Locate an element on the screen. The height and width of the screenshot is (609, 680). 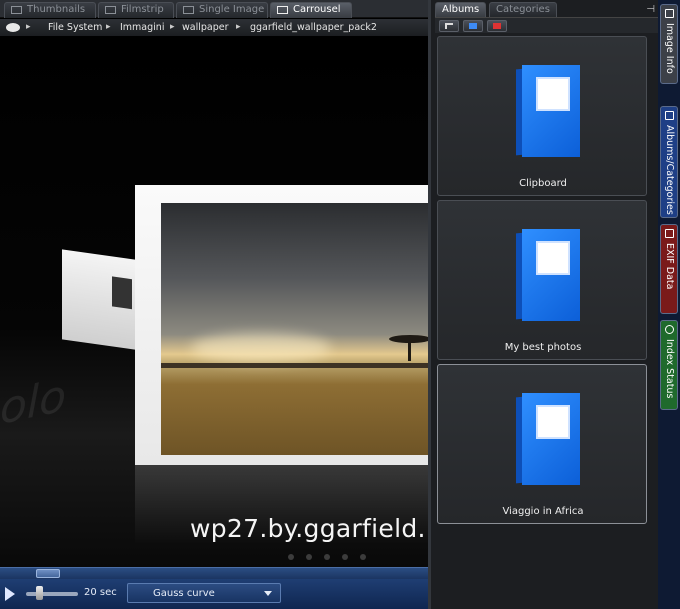
tab-carrousel-label: Carrousel is located at coordinates (317, 9).